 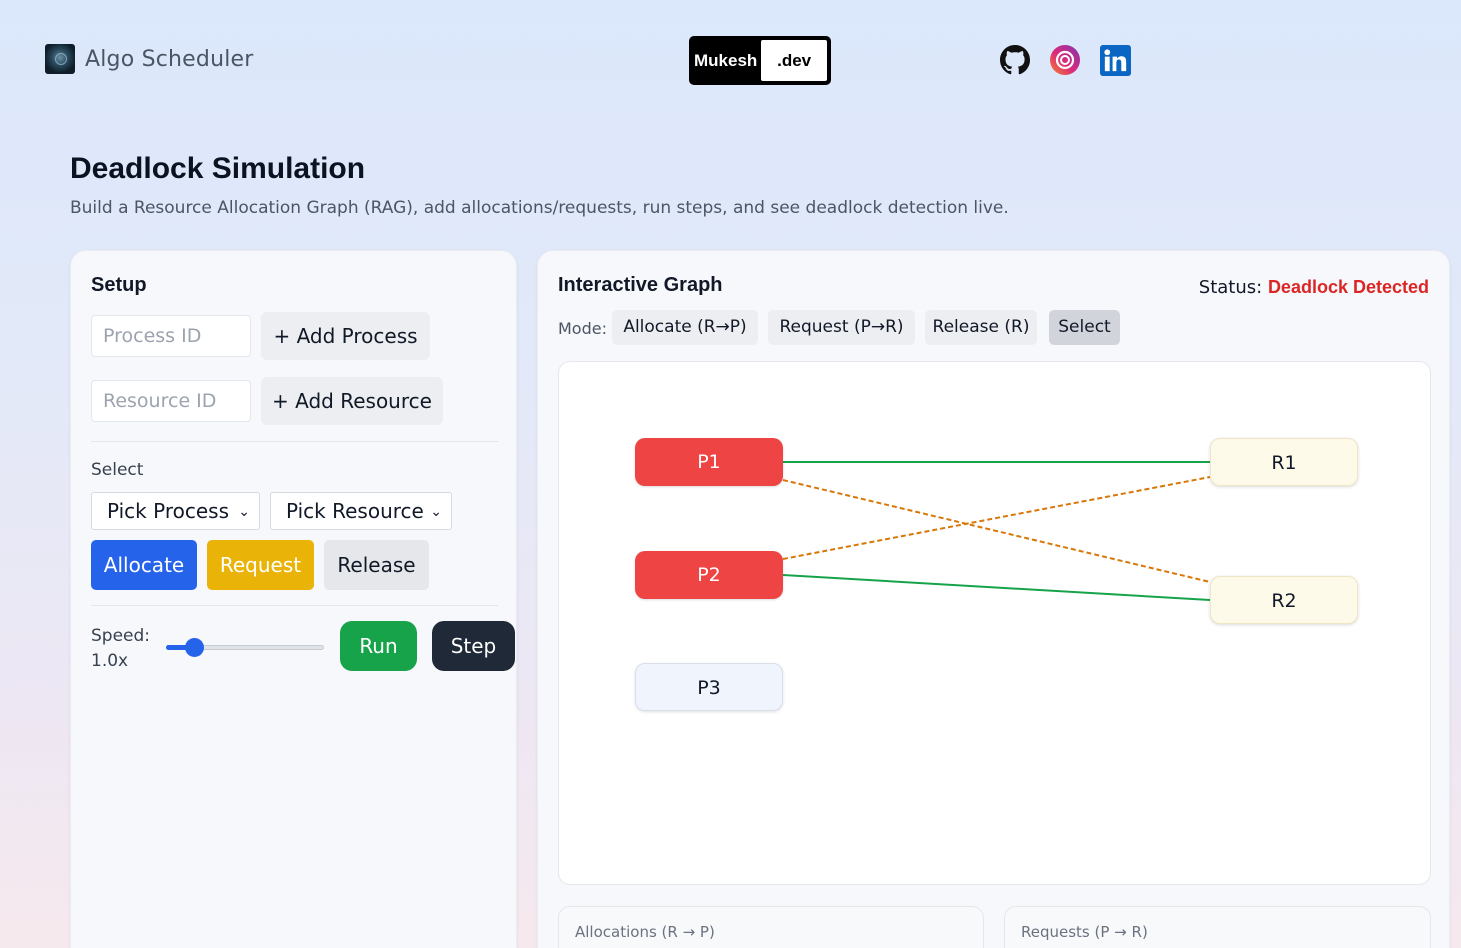 What do you see at coordinates (1348, 287) in the screenshot?
I see `status-badge: Deadlock Detected` at bounding box center [1348, 287].